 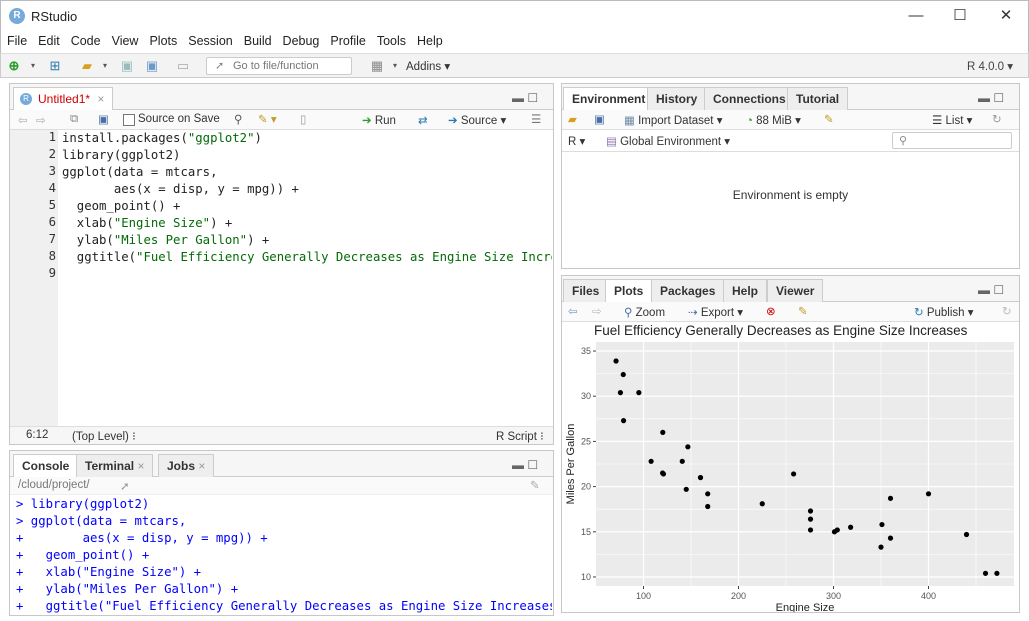 I want to click on tab-files: Files, so click(x=586, y=290).